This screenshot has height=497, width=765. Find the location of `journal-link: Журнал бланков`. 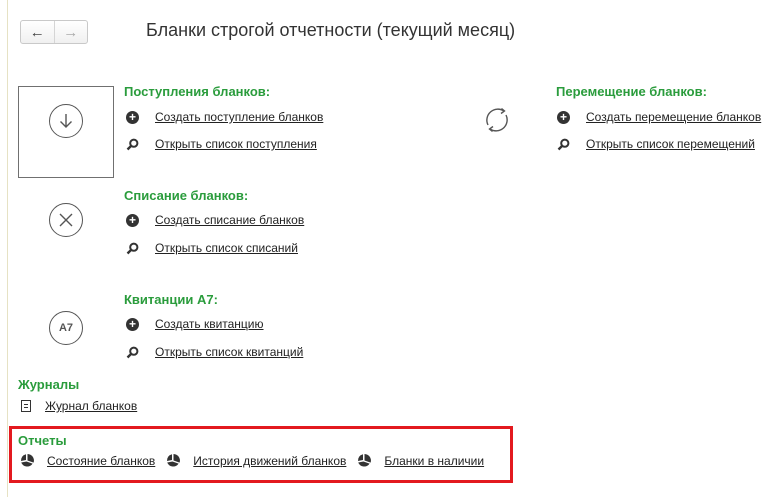

journal-link: Журнал бланков is located at coordinates (91, 406).